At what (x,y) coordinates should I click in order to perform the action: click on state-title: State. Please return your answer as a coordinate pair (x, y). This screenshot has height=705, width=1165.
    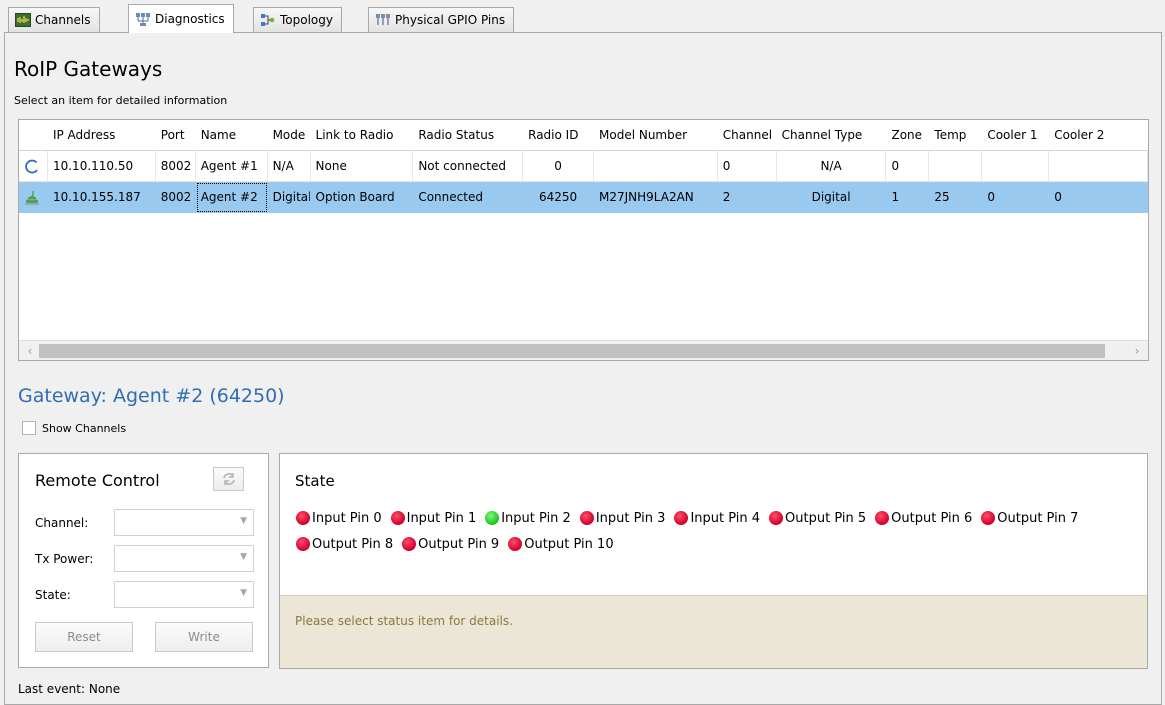
    Looking at the image, I should click on (315, 481).